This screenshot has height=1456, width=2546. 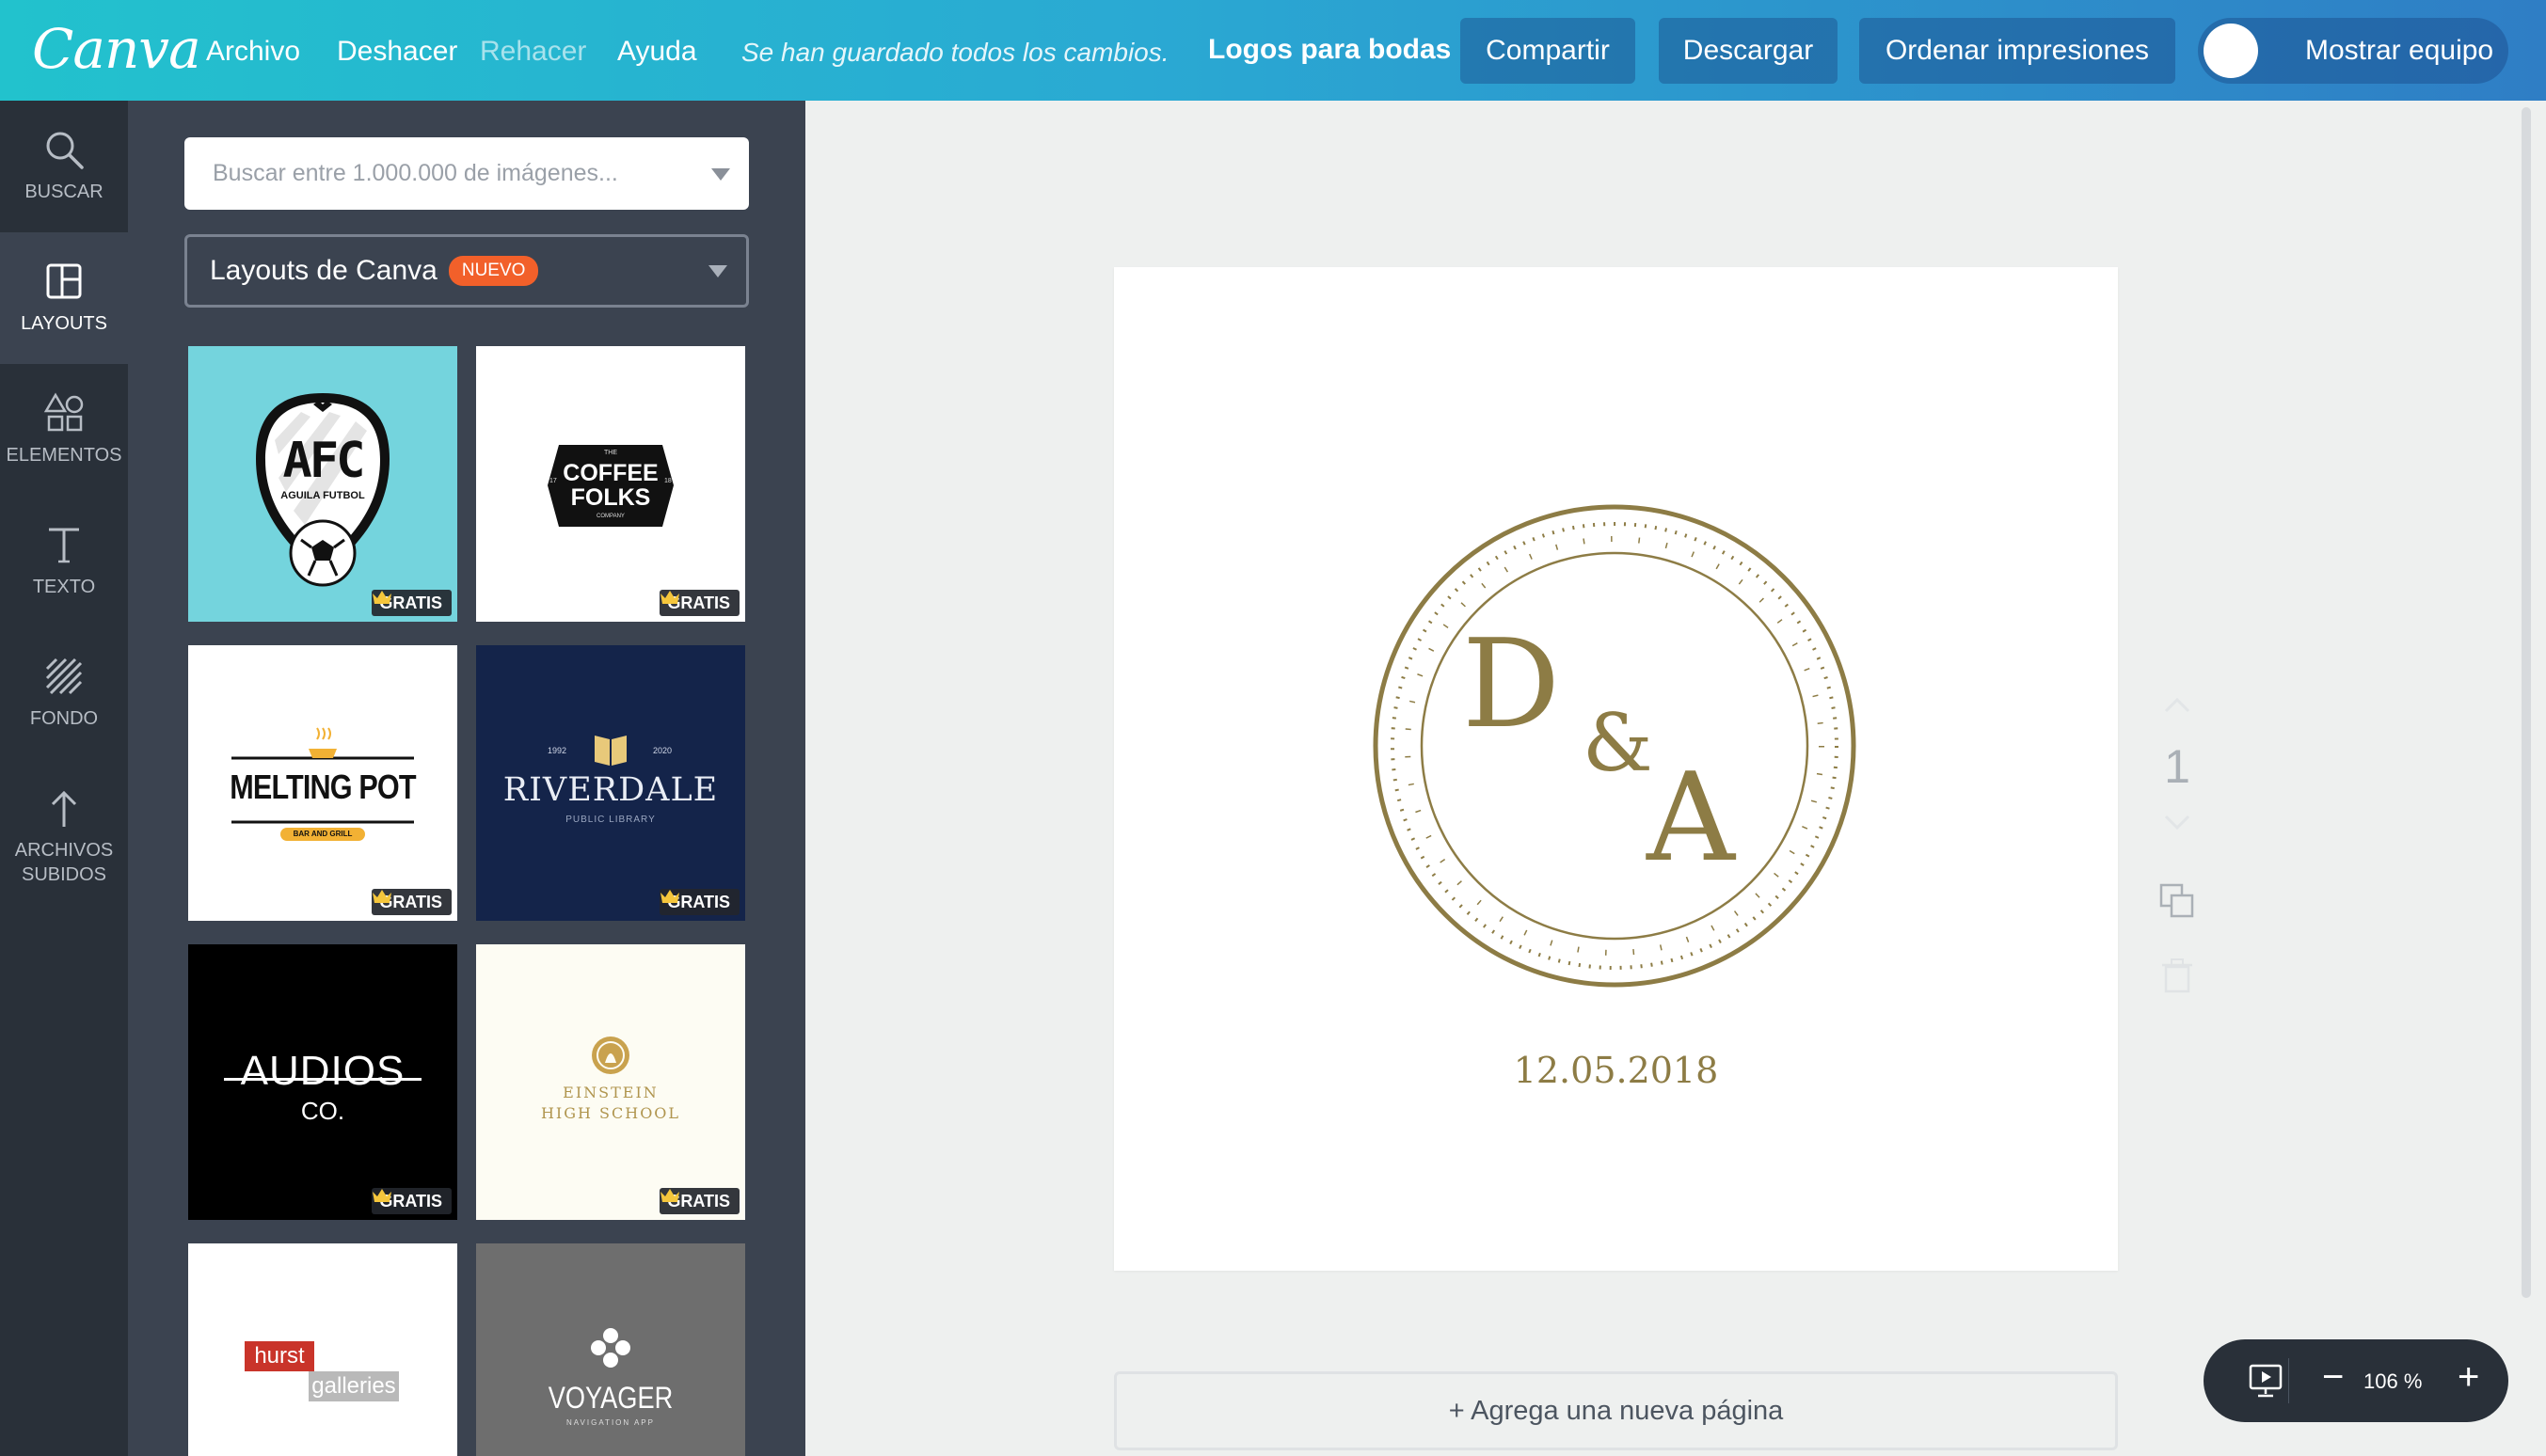 I want to click on melting-pot-title: MELTING POT, so click(x=323, y=787).